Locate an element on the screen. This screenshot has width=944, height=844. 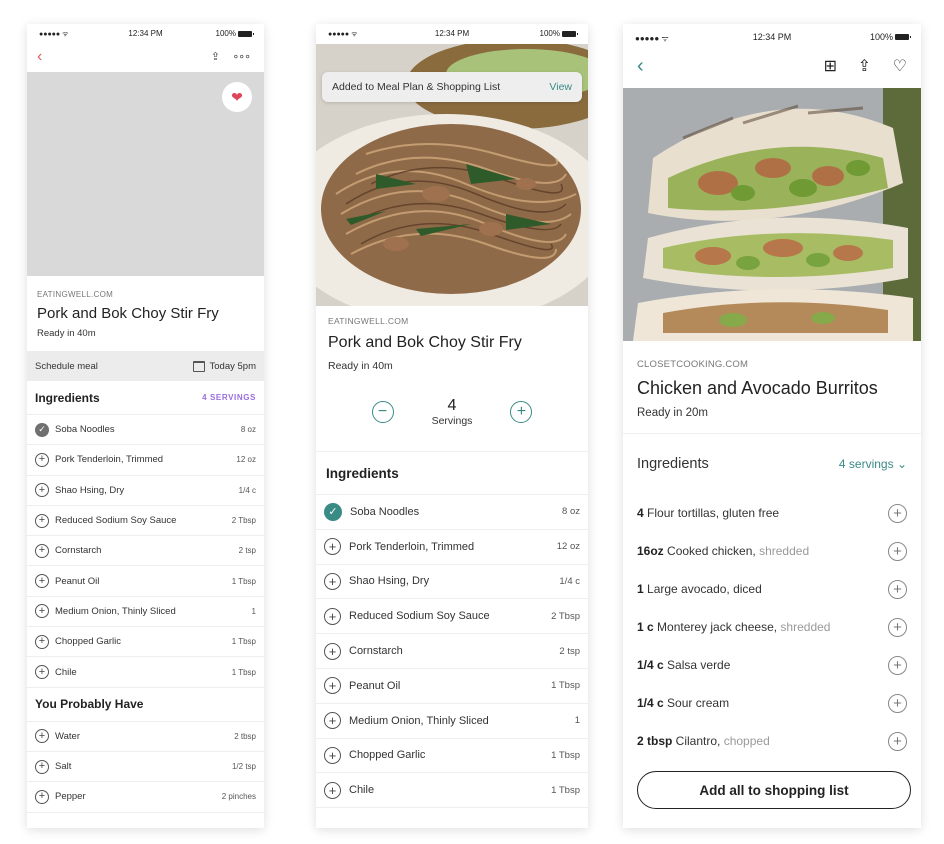
ingredient-row: 1/4 c Salsa verde + is located at coordinates (772, 665).